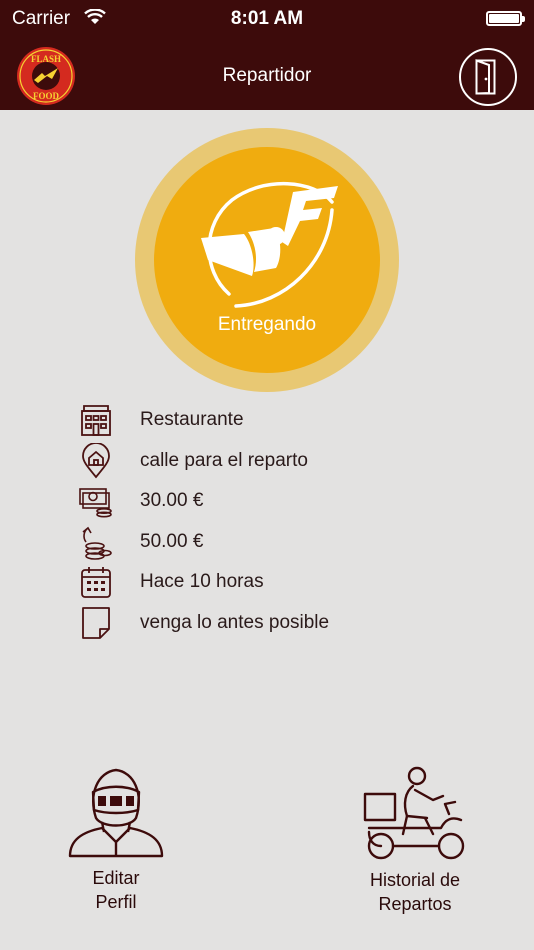 This screenshot has height=950, width=534. I want to click on logout-button, so click(488, 77).